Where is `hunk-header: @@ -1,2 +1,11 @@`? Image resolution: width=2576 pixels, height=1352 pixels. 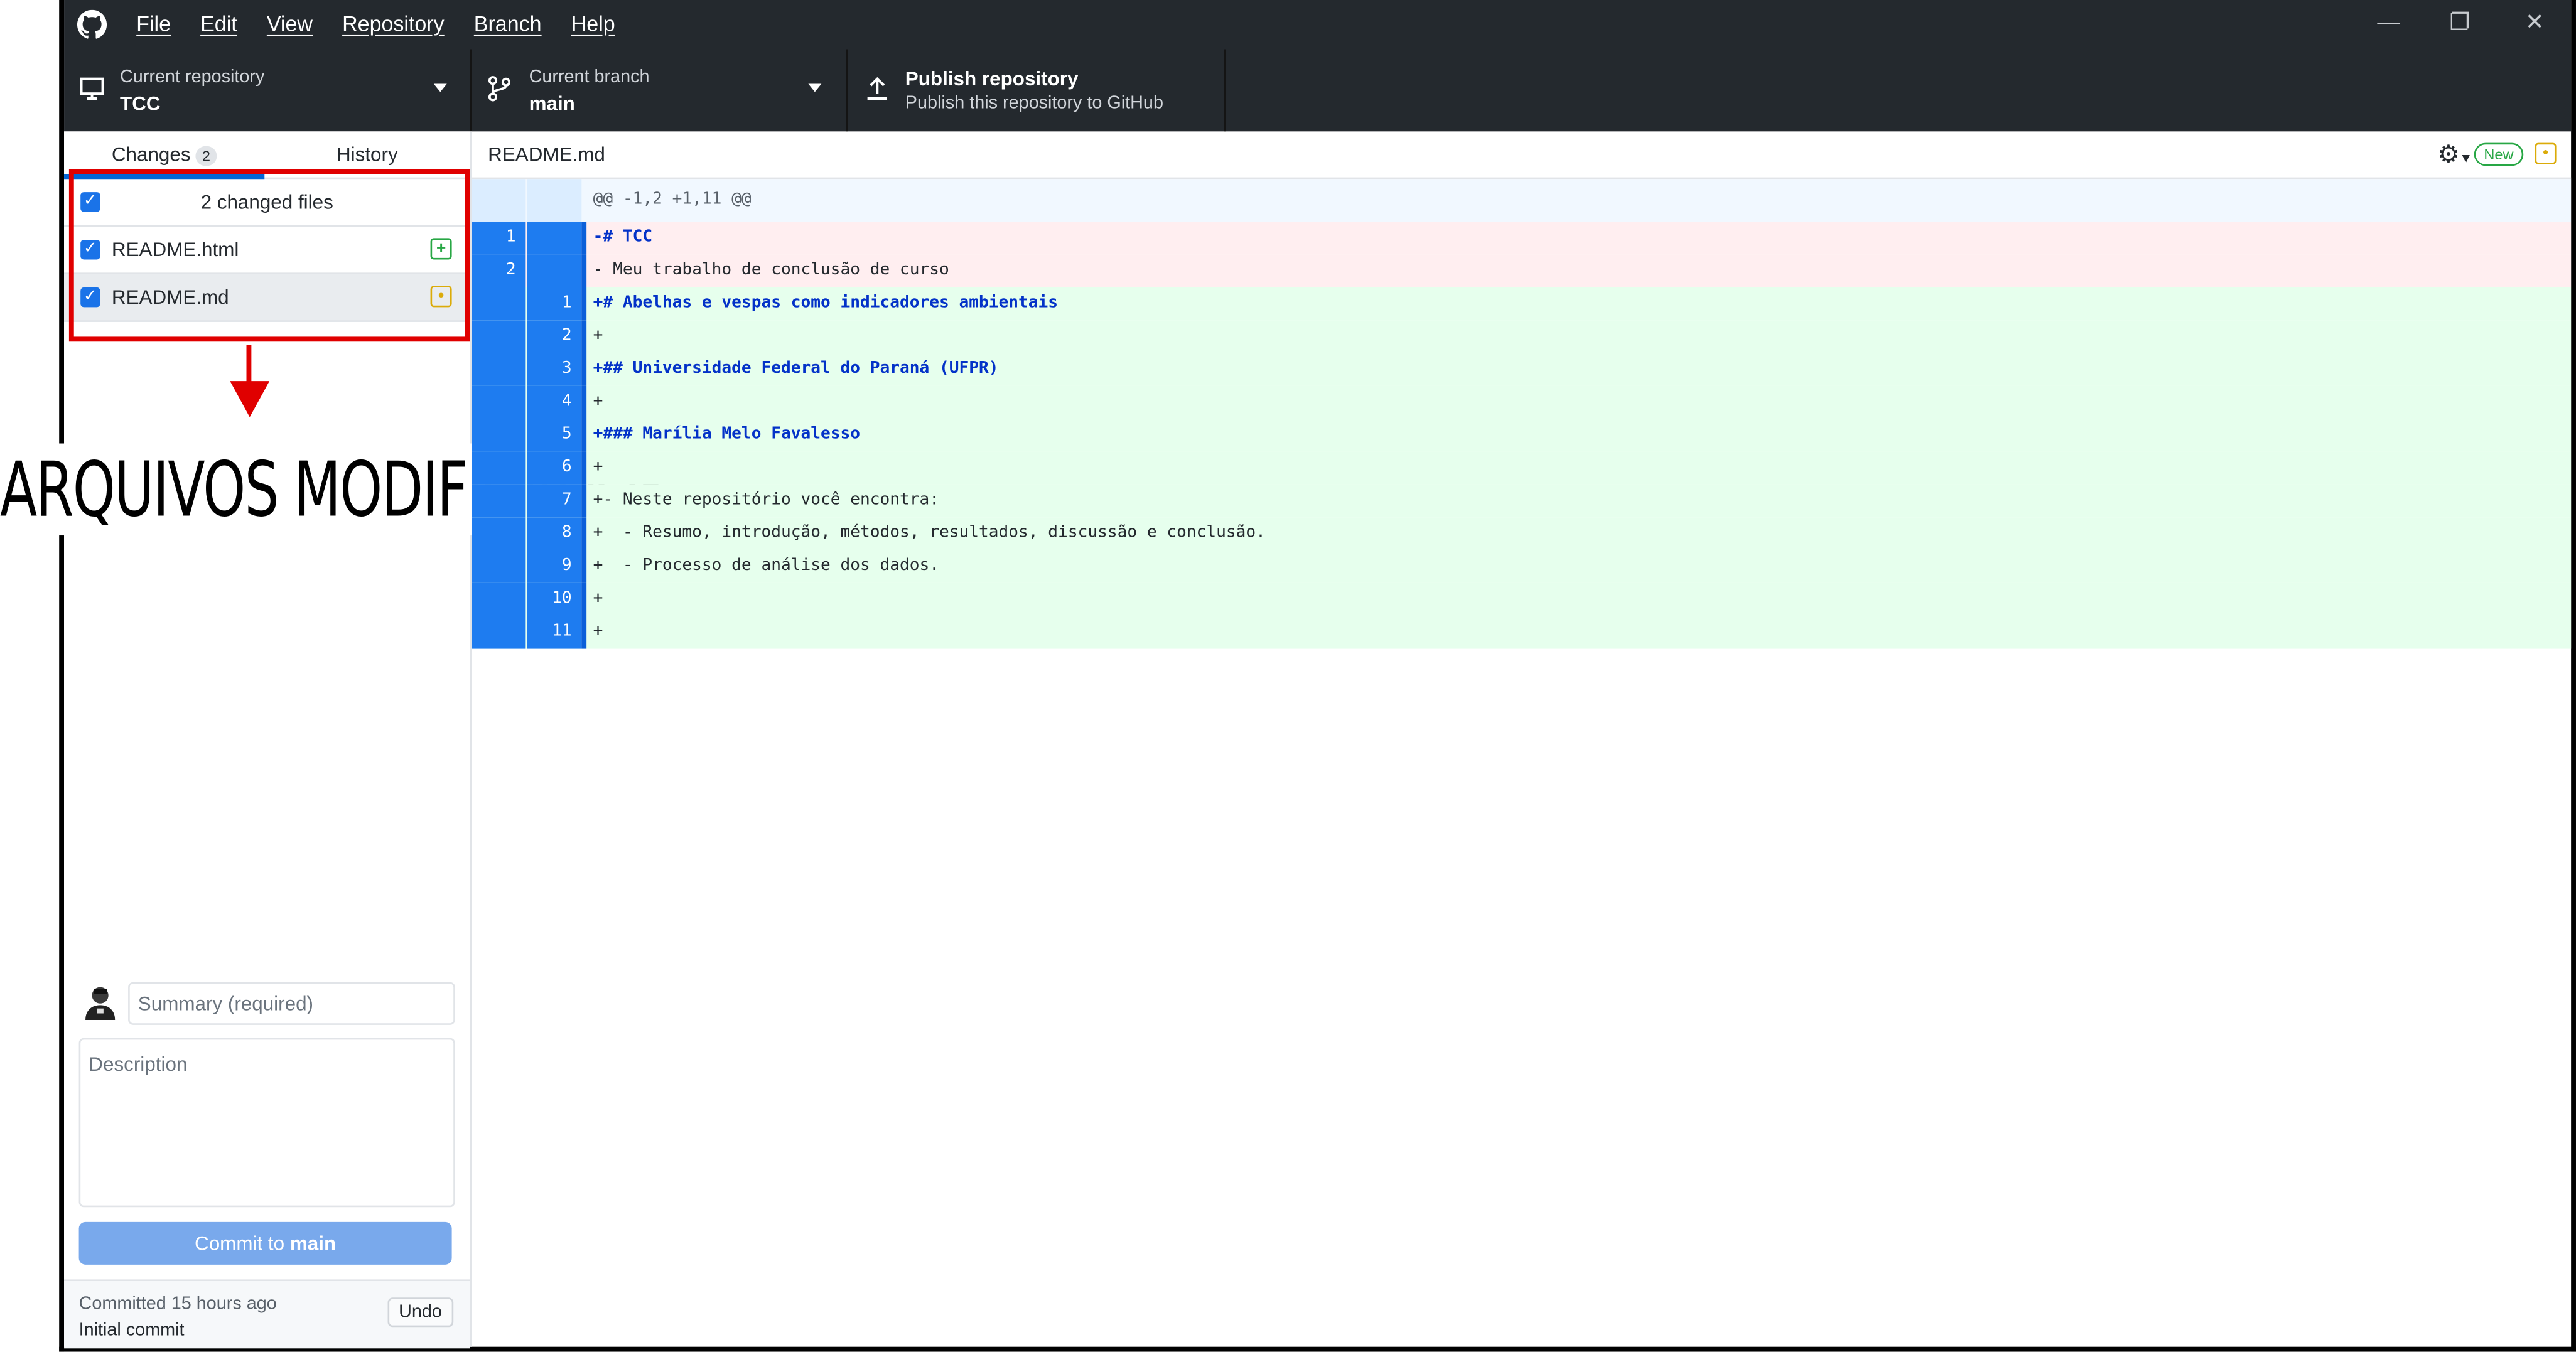
hunk-header: @@ -1,2 +1,11 @@ is located at coordinates (673, 199).